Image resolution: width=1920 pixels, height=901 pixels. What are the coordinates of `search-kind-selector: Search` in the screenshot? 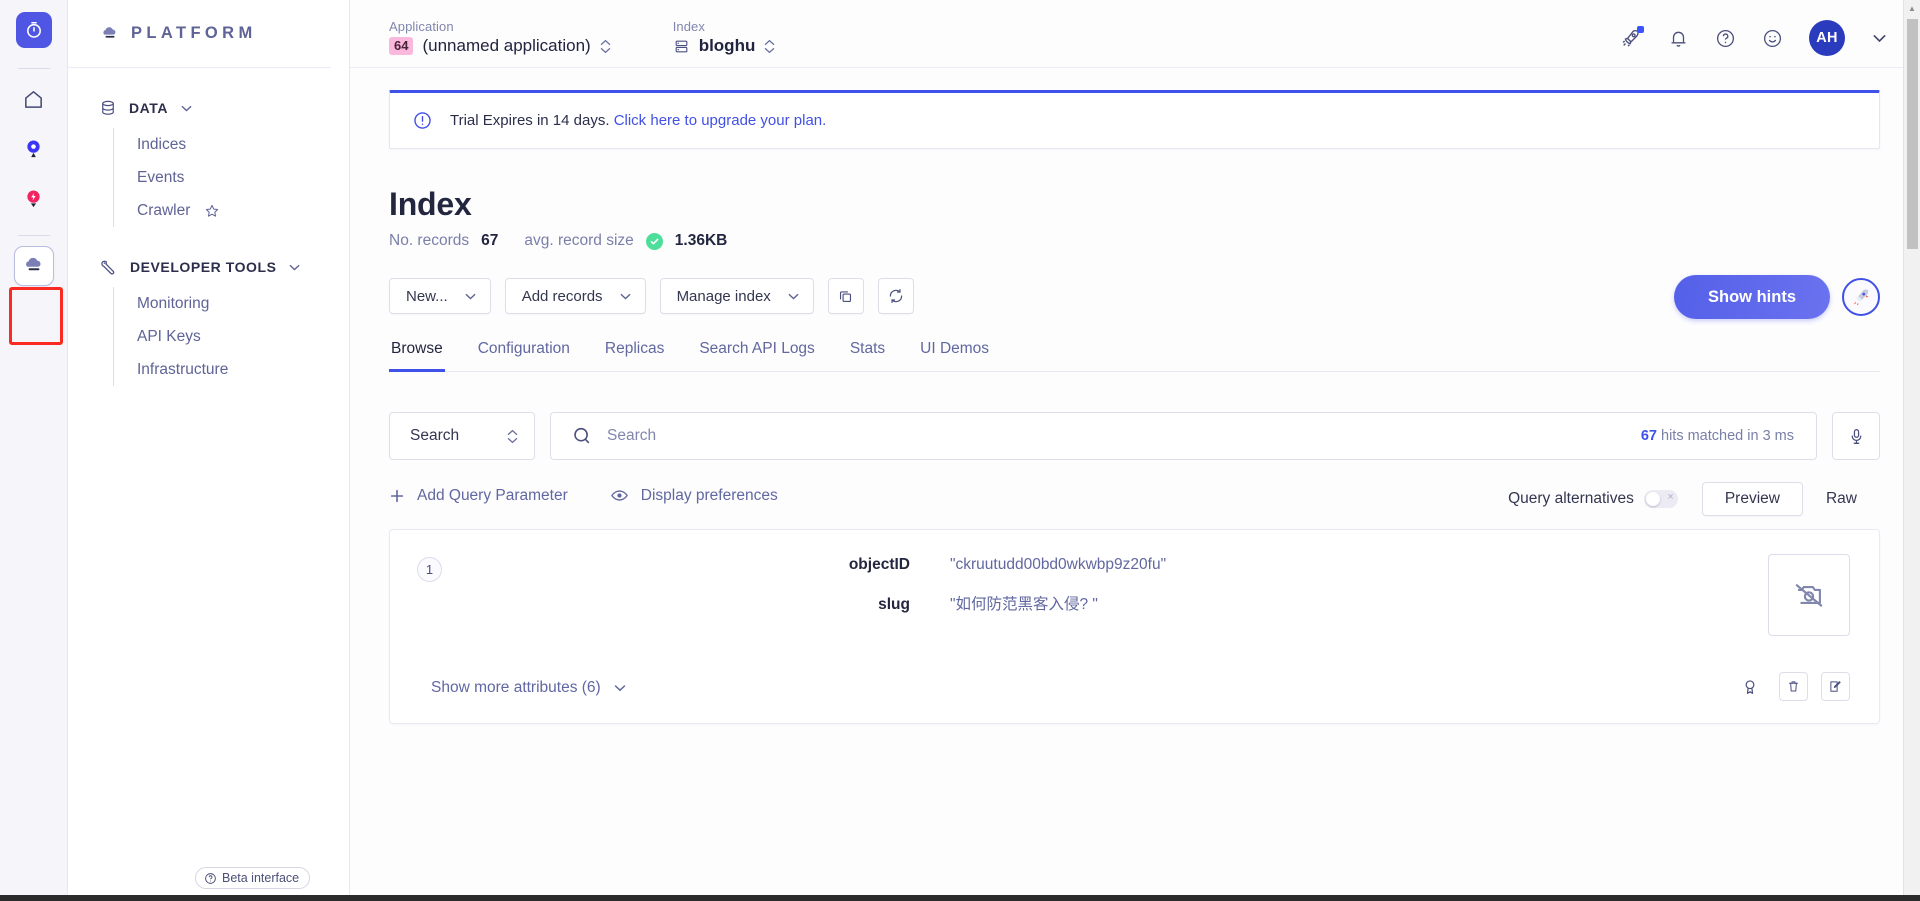 It's located at (462, 436).